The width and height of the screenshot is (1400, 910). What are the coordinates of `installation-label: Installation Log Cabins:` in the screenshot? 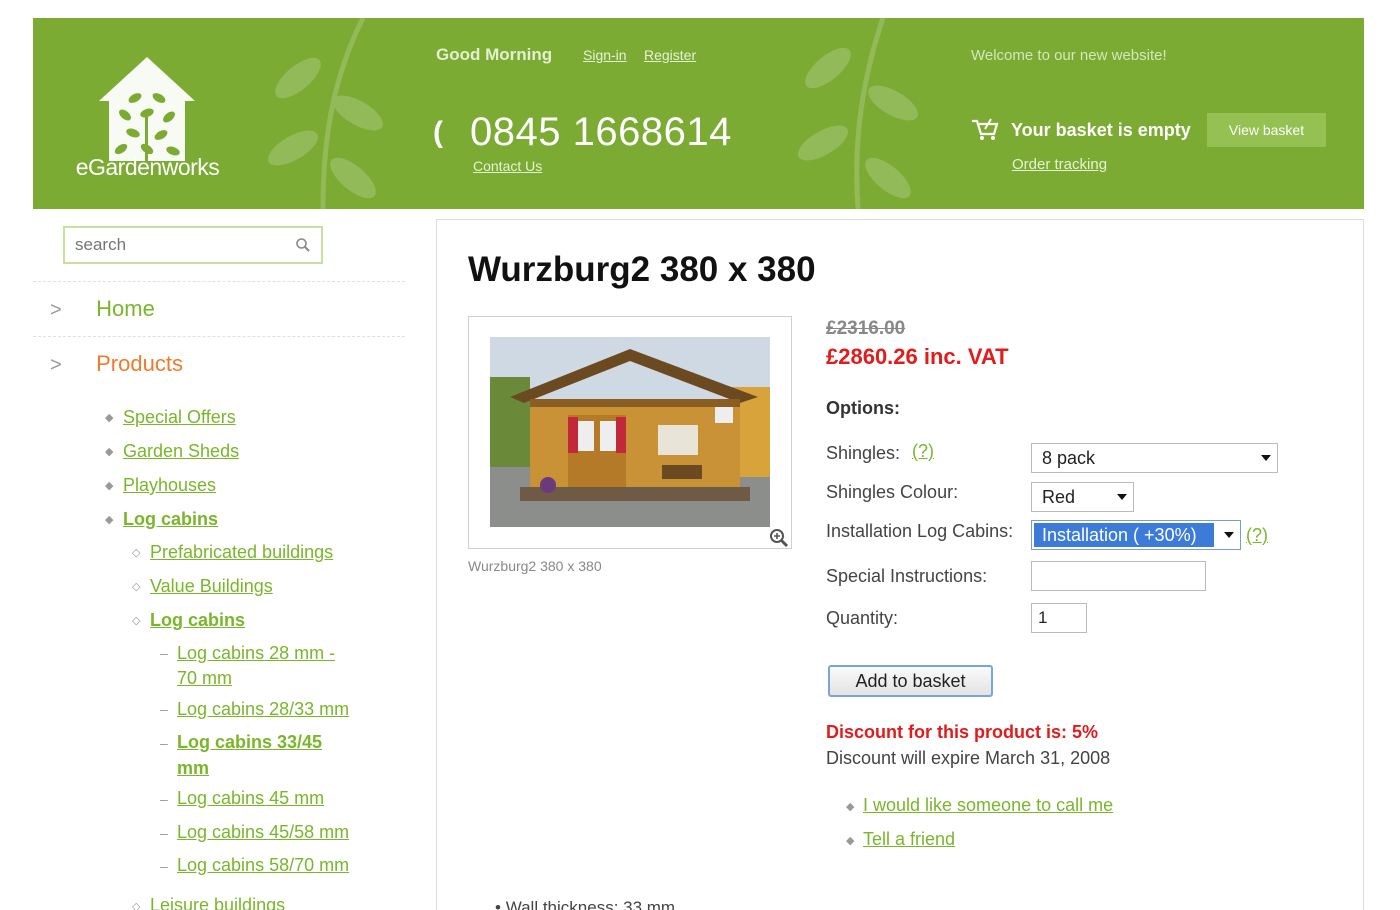 It's located at (920, 531).